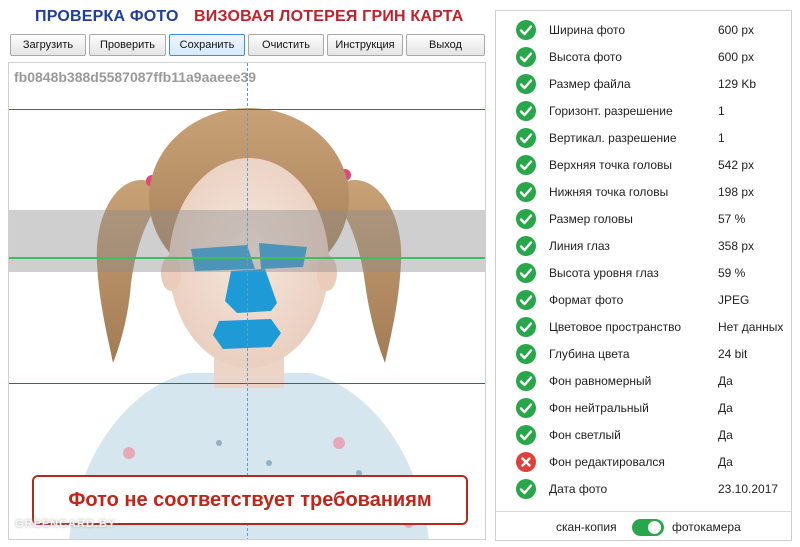 This screenshot has width=800, height=547. I want to click on center-vertical-guide, so click(247, 301).